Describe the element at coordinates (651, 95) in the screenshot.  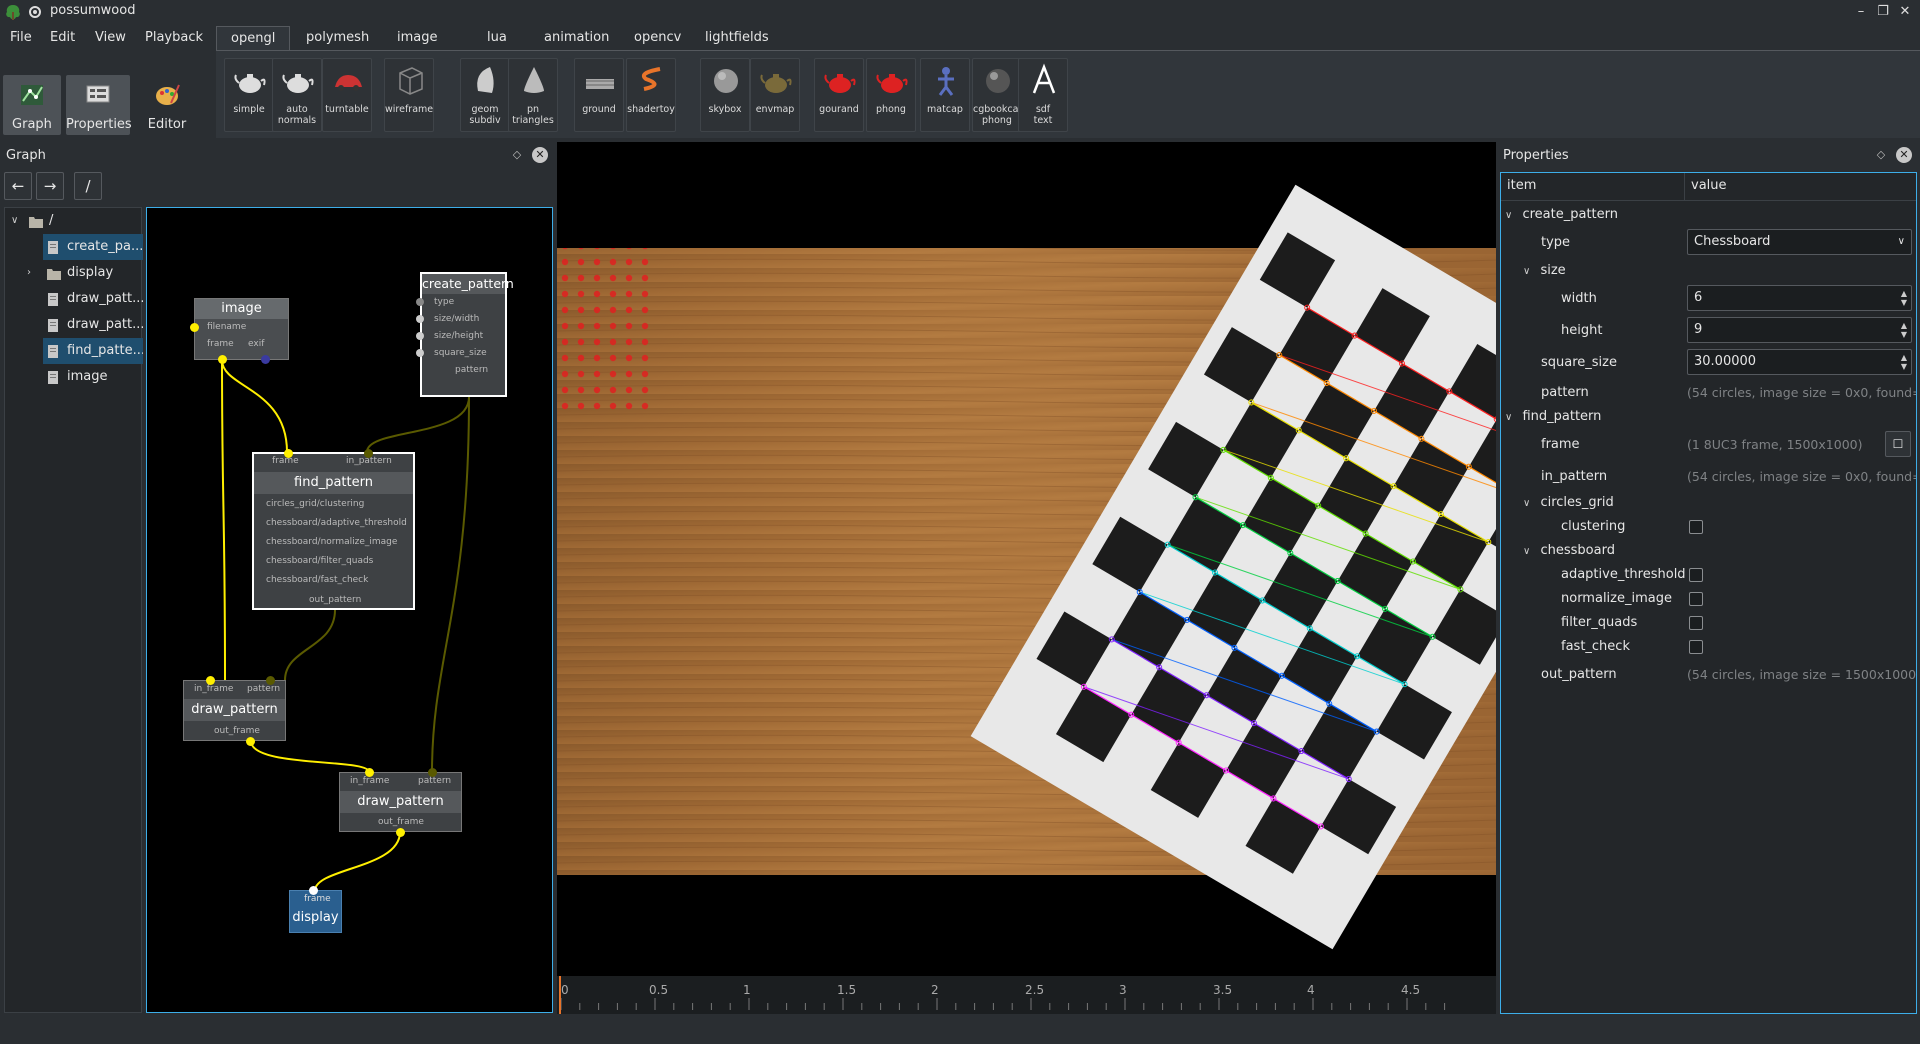
I see `shelf-button-shadertoy: shadertoy` at that location.